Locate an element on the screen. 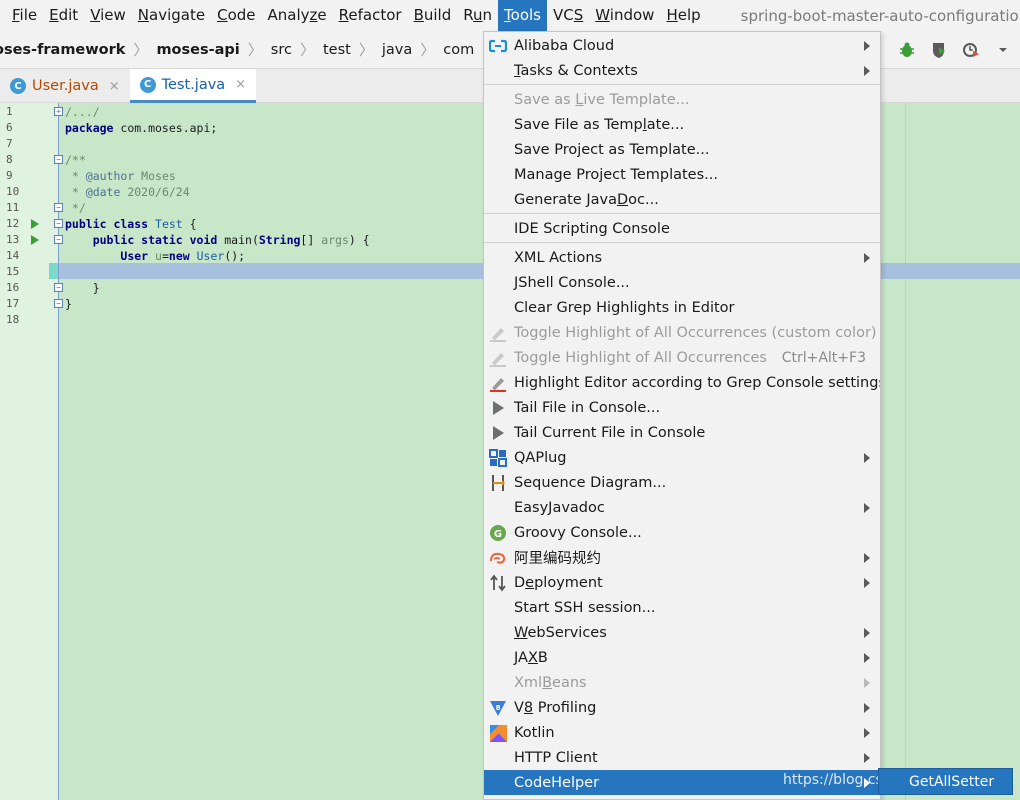 The width and height of the screenshot is (1020, 800). breadcrumb-item: test is located at coordinates (337, 50).